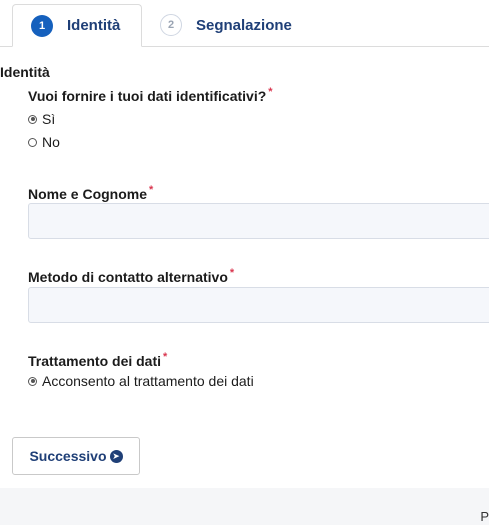 This screenshot has width=489, height=525. I want to click on contact-field-label-text: Metodo di contatto alternativo, so click(128, 277).